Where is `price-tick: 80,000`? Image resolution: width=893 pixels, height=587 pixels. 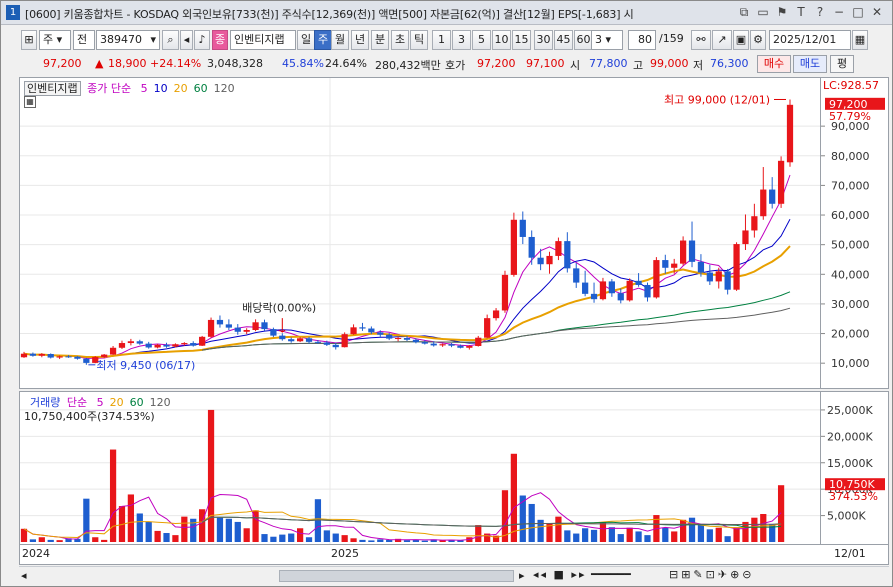 price-tick: 80,000 is located at coordinates (850, 156).